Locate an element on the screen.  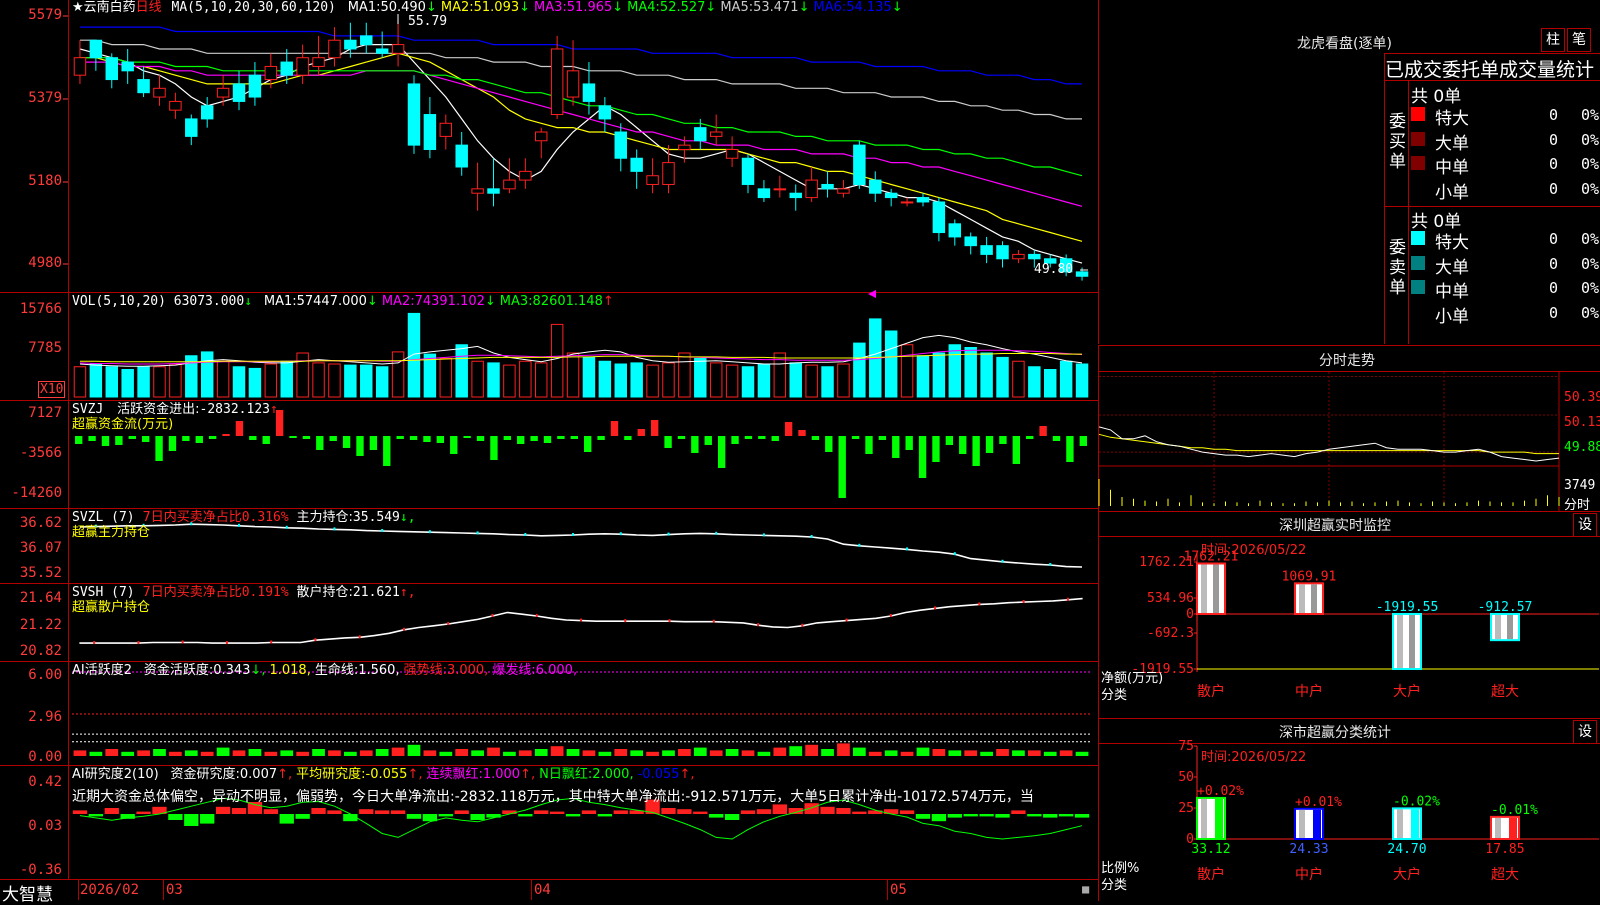
stats-bar-color is located at coordinates (1415, 823).